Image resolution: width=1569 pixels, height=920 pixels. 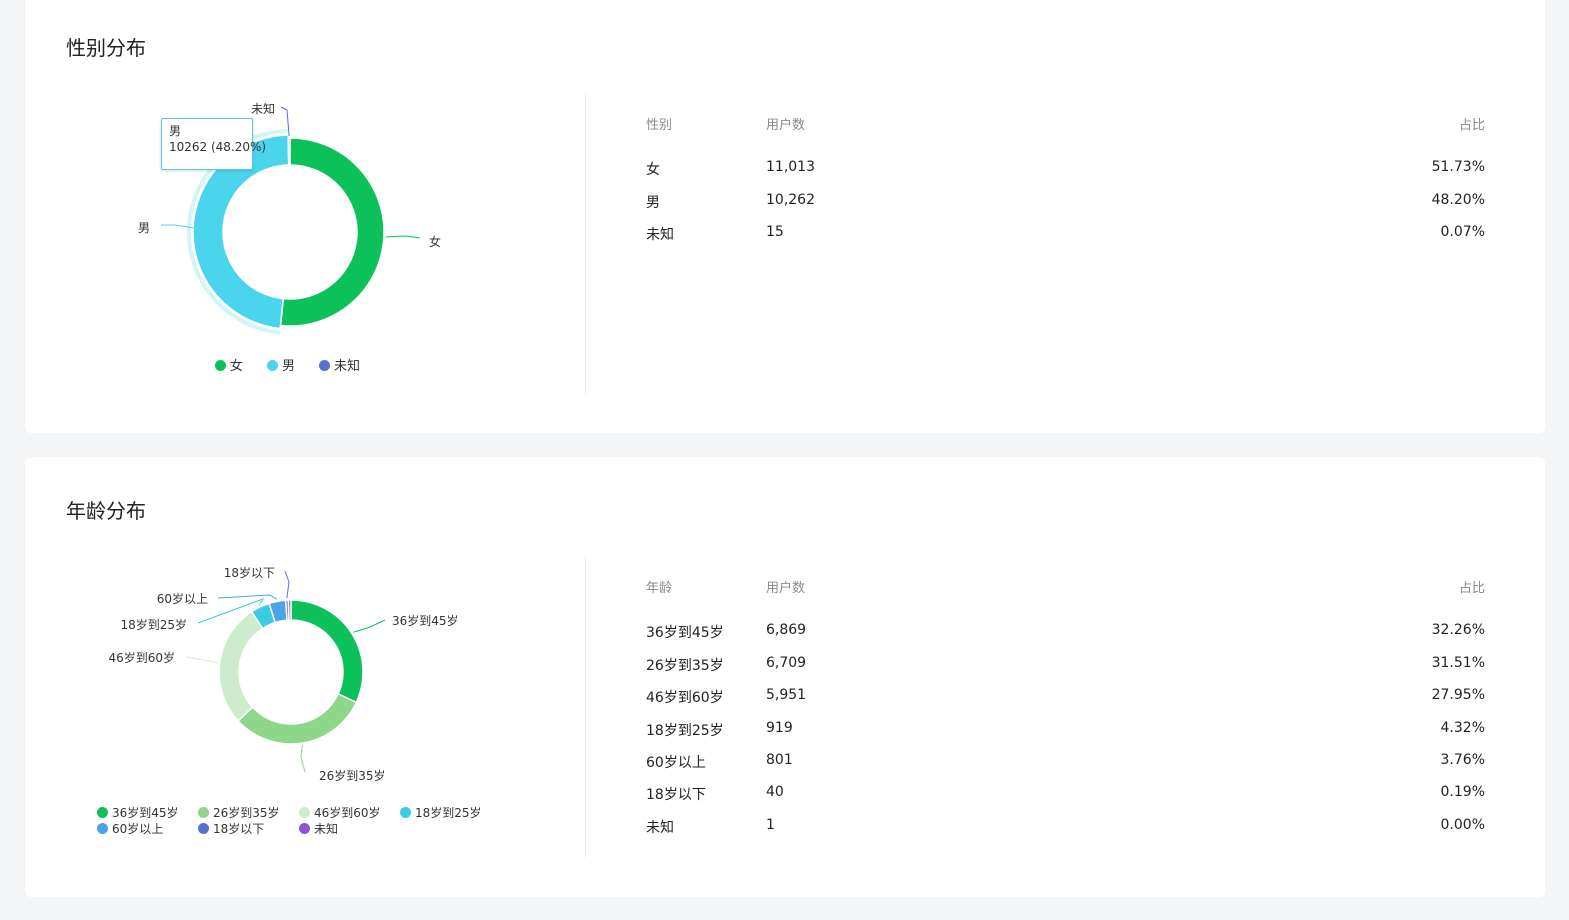 What do you see at coordinates (685, 698) in the screenshot?
I see `row-label: 46岁到60岁` at bounding box center [685, 698].